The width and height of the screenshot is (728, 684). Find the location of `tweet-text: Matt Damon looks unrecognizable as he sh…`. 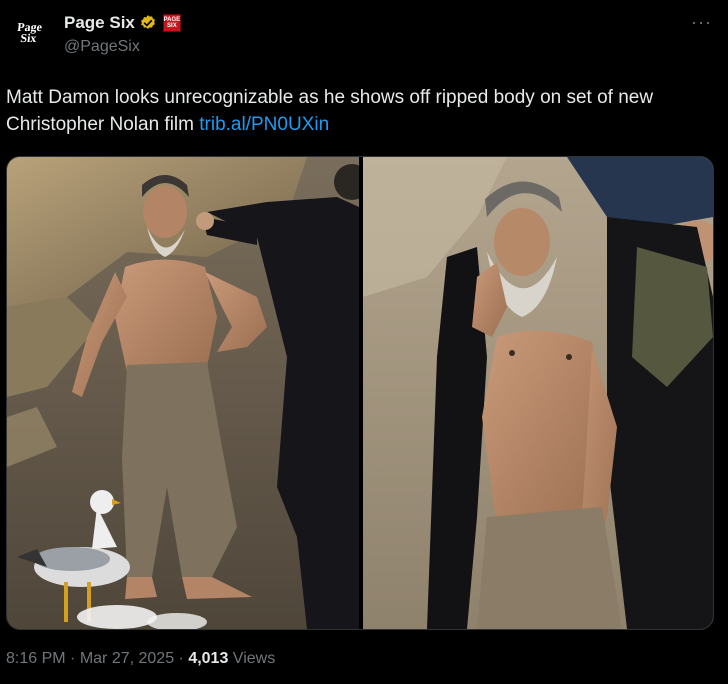

tweet-text: Matt Damon looks unrecognizable as he sh… is located at coordinates (362, 111).